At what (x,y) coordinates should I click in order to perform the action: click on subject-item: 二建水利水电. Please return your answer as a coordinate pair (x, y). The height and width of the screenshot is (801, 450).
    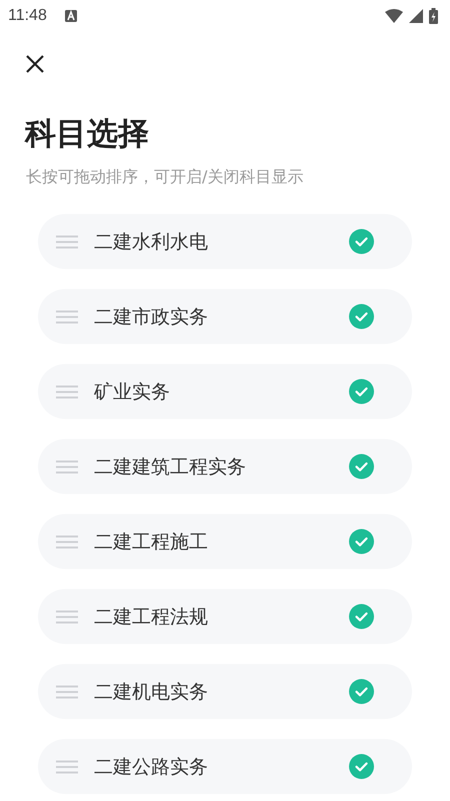
    Looking at the image, I should click on (225, 241).